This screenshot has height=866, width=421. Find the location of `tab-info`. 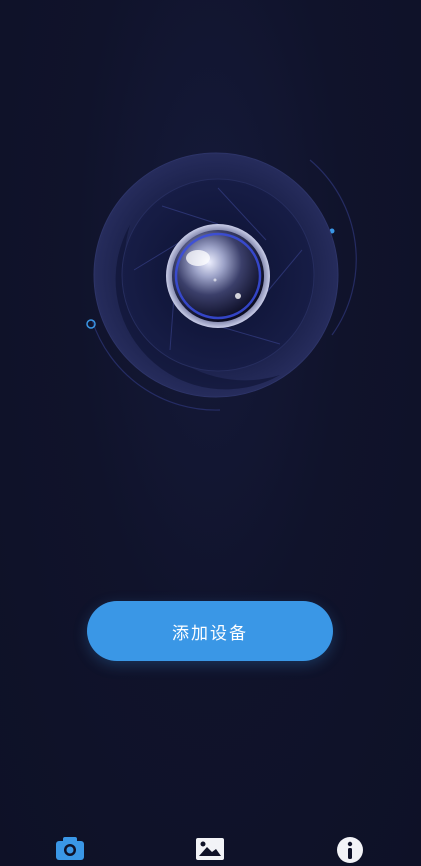

tab-info is located at coordinates (350, 851).